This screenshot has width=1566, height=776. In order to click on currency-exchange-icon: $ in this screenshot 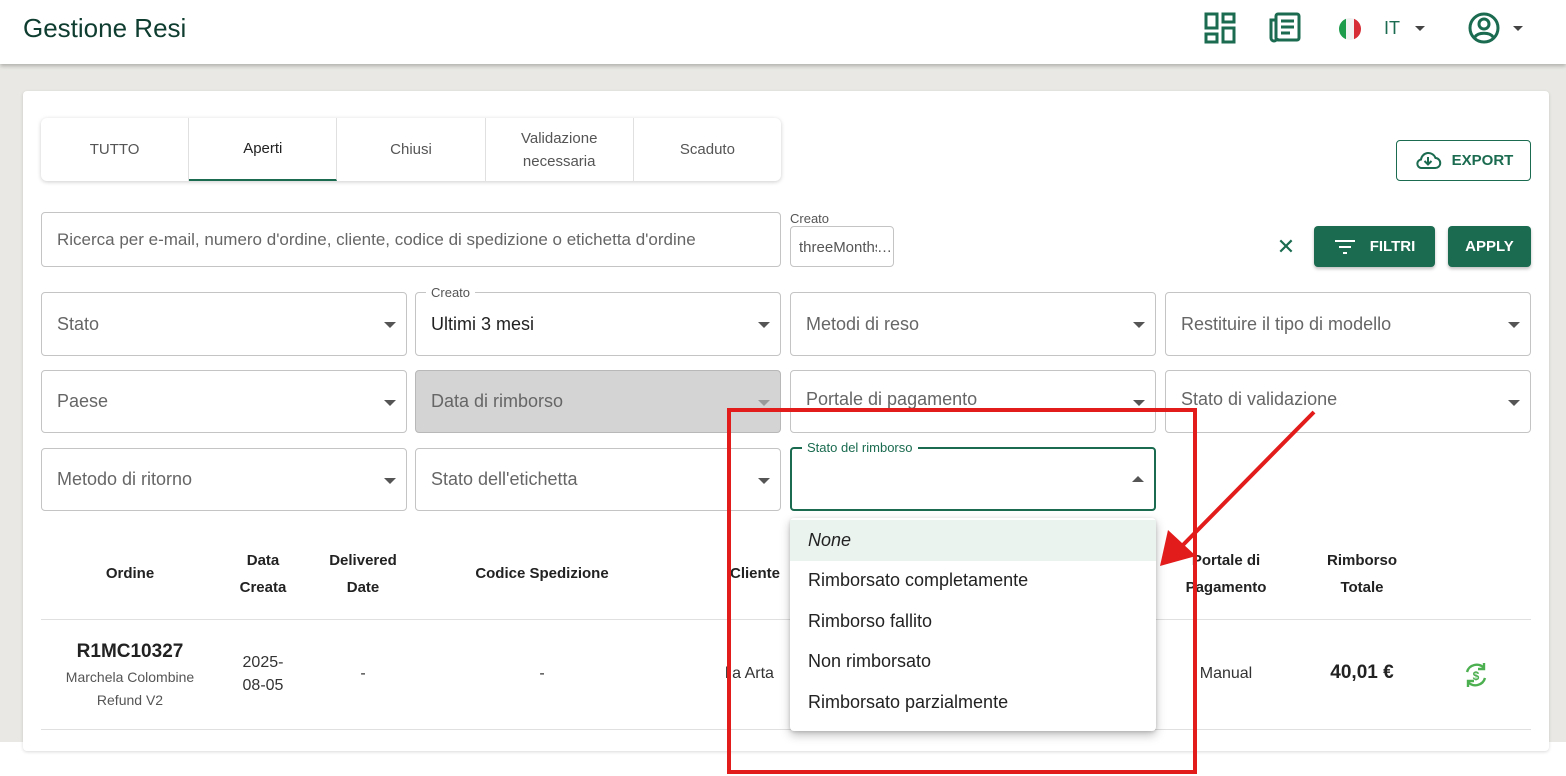, I will do `click(1476, 675)`.